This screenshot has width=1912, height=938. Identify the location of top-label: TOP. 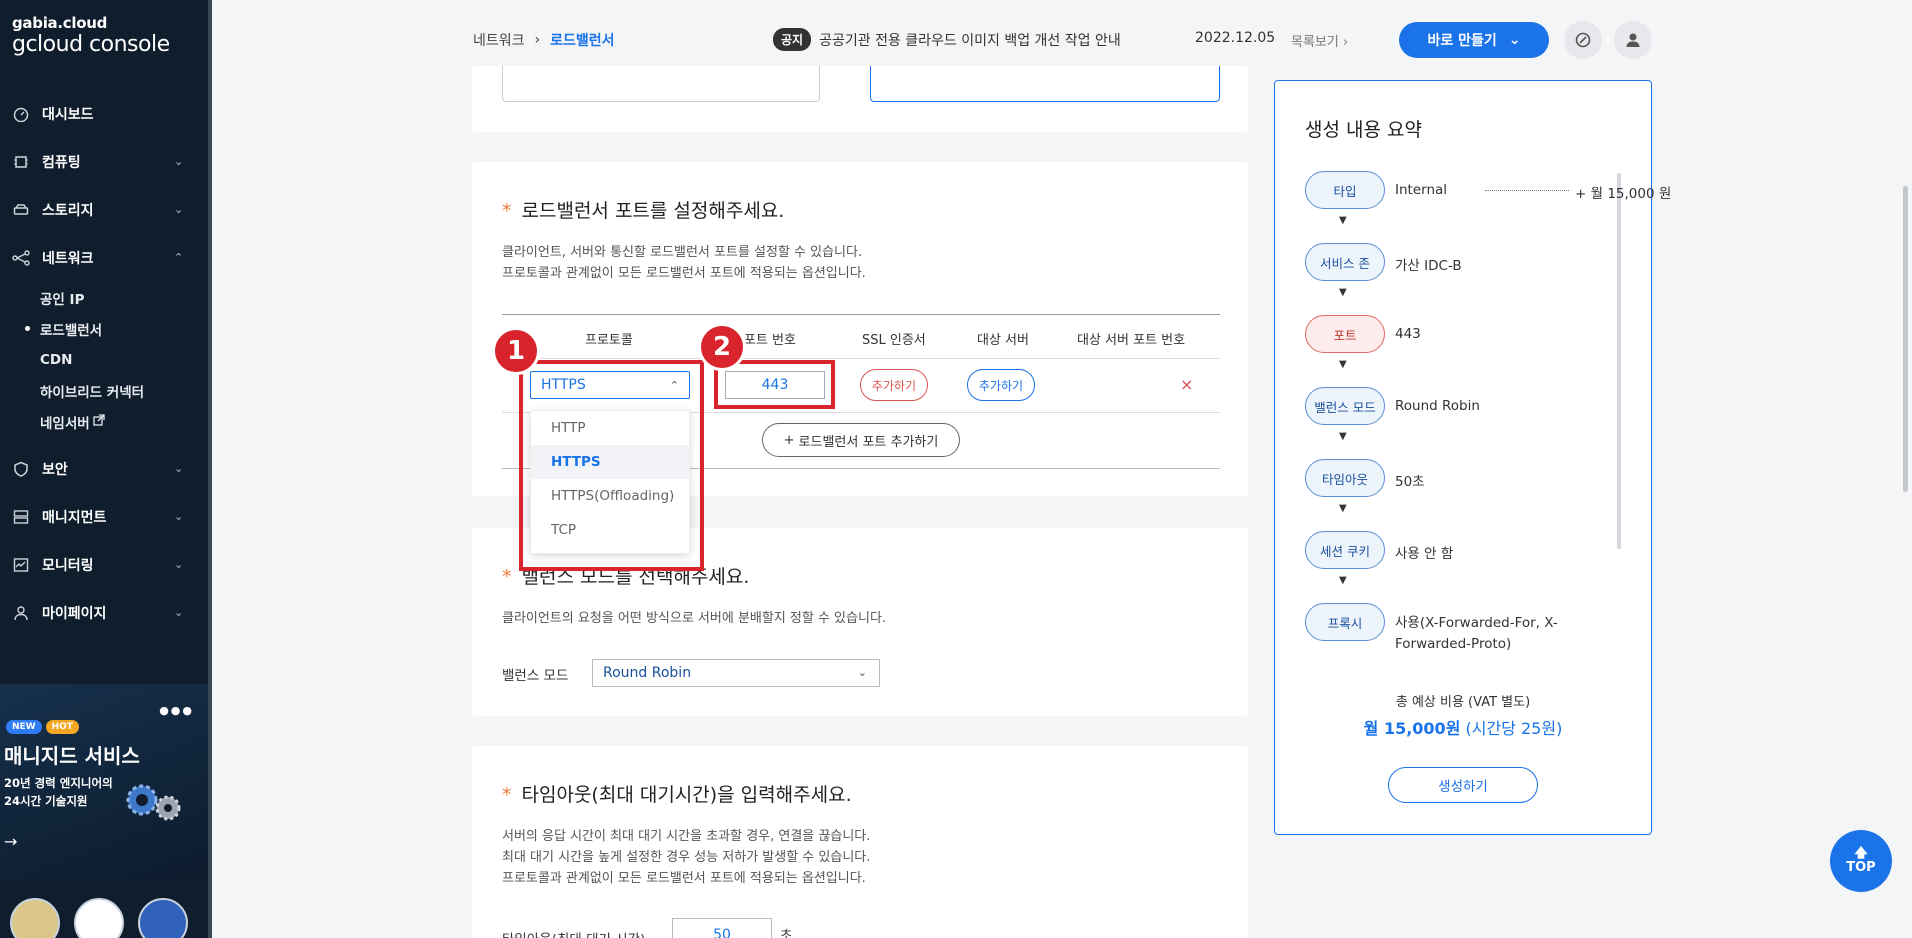
(1861, 867).